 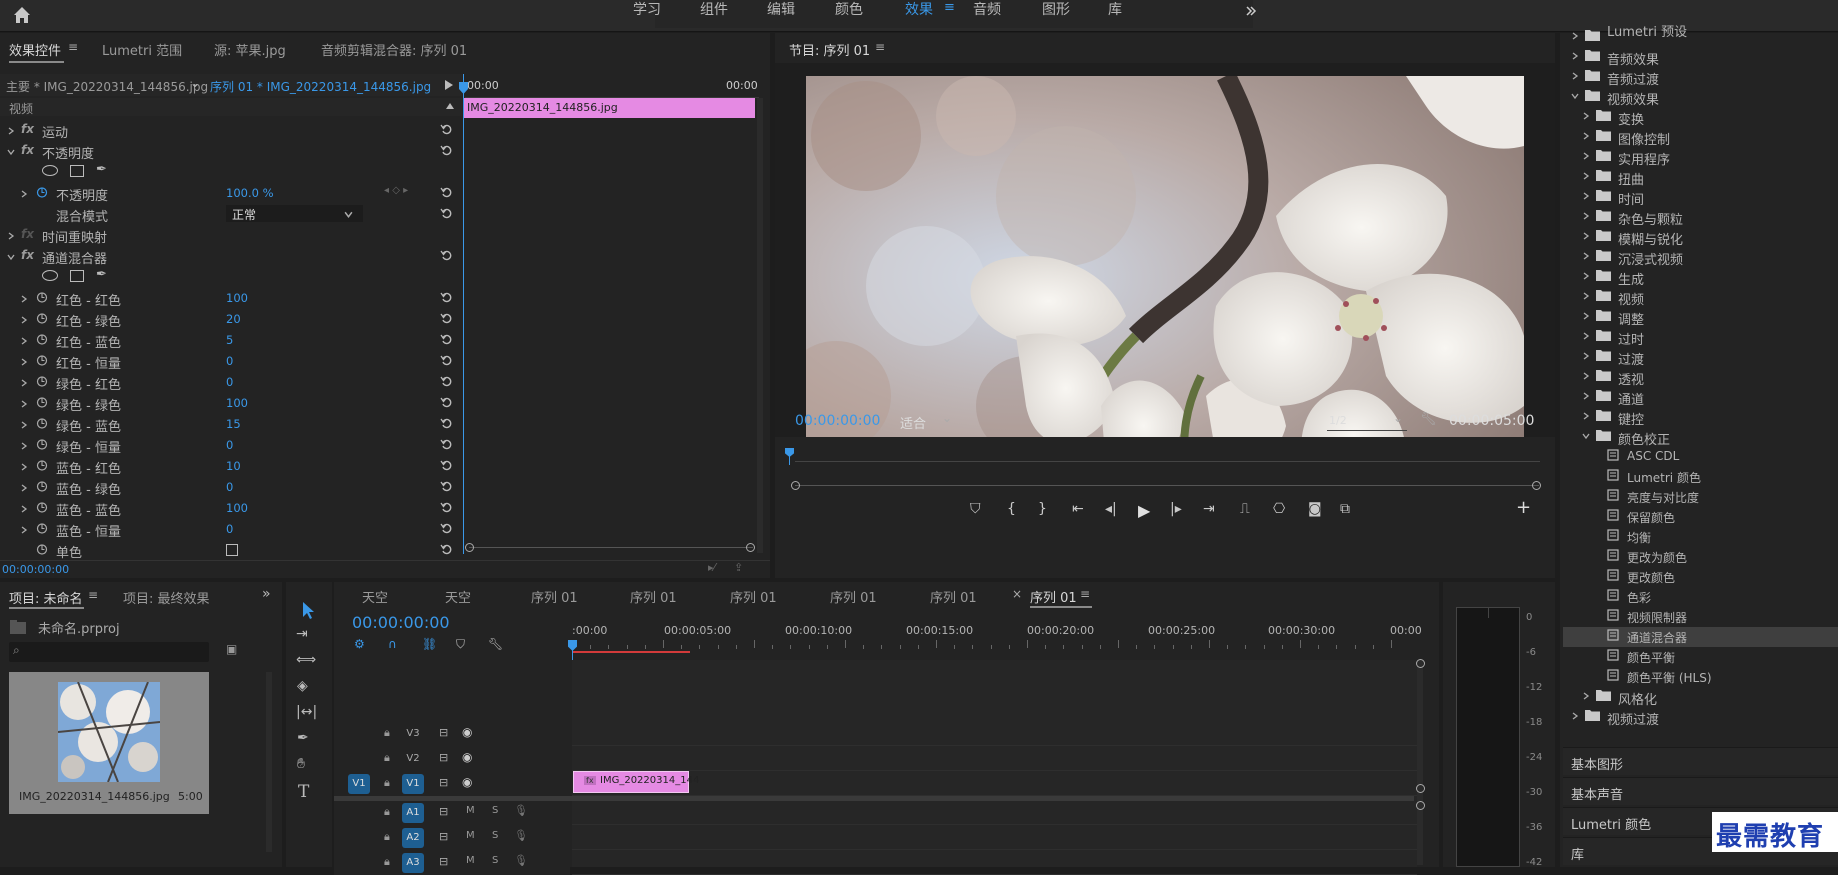 What do you see at coordinates (233, 424) in the screenshot?
I see `param-value: 15` at bounding box center [233, 424].